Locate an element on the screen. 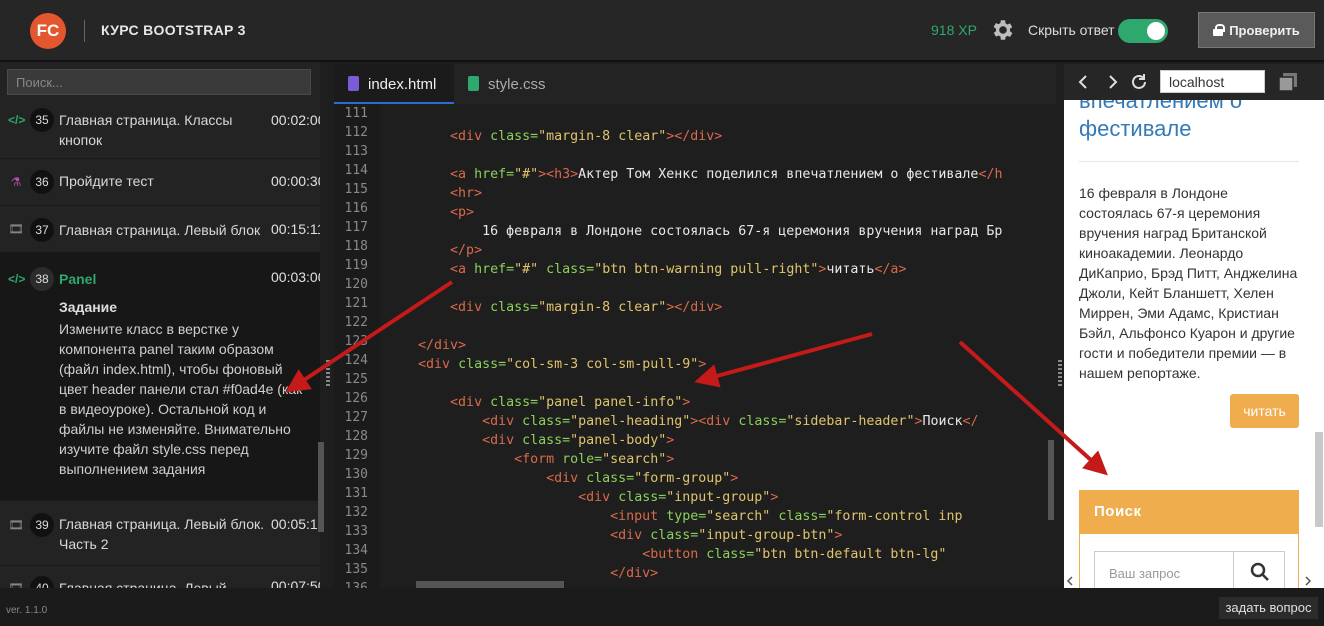  course-title: КУРС BOOTSTRAP 3 is located at coordinates (173, 30).